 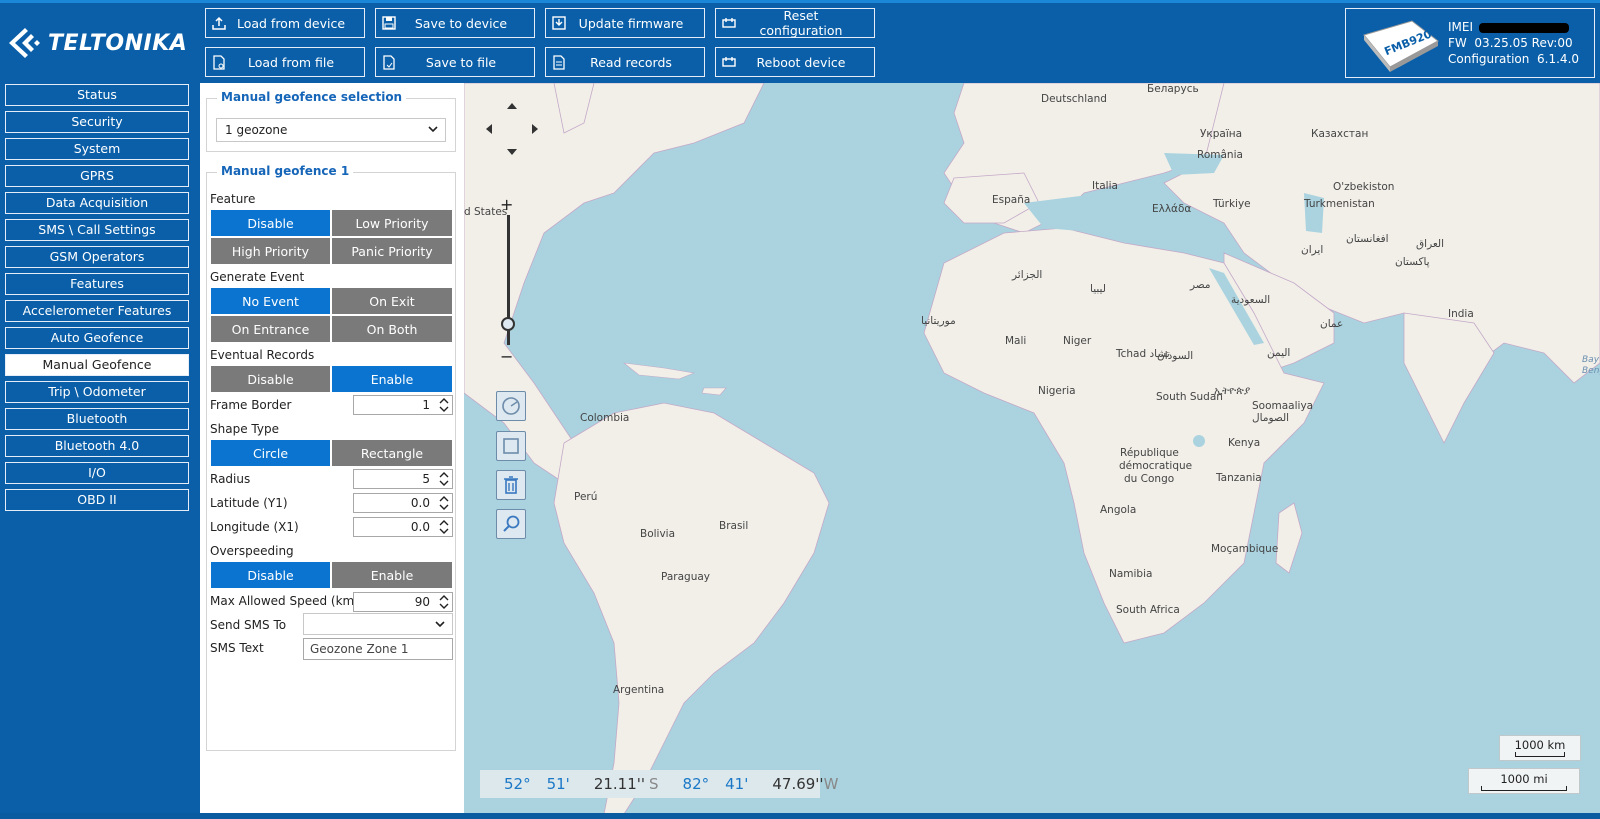 I want to click on feature-disable-option: Disable, so click(x=270, y=223).